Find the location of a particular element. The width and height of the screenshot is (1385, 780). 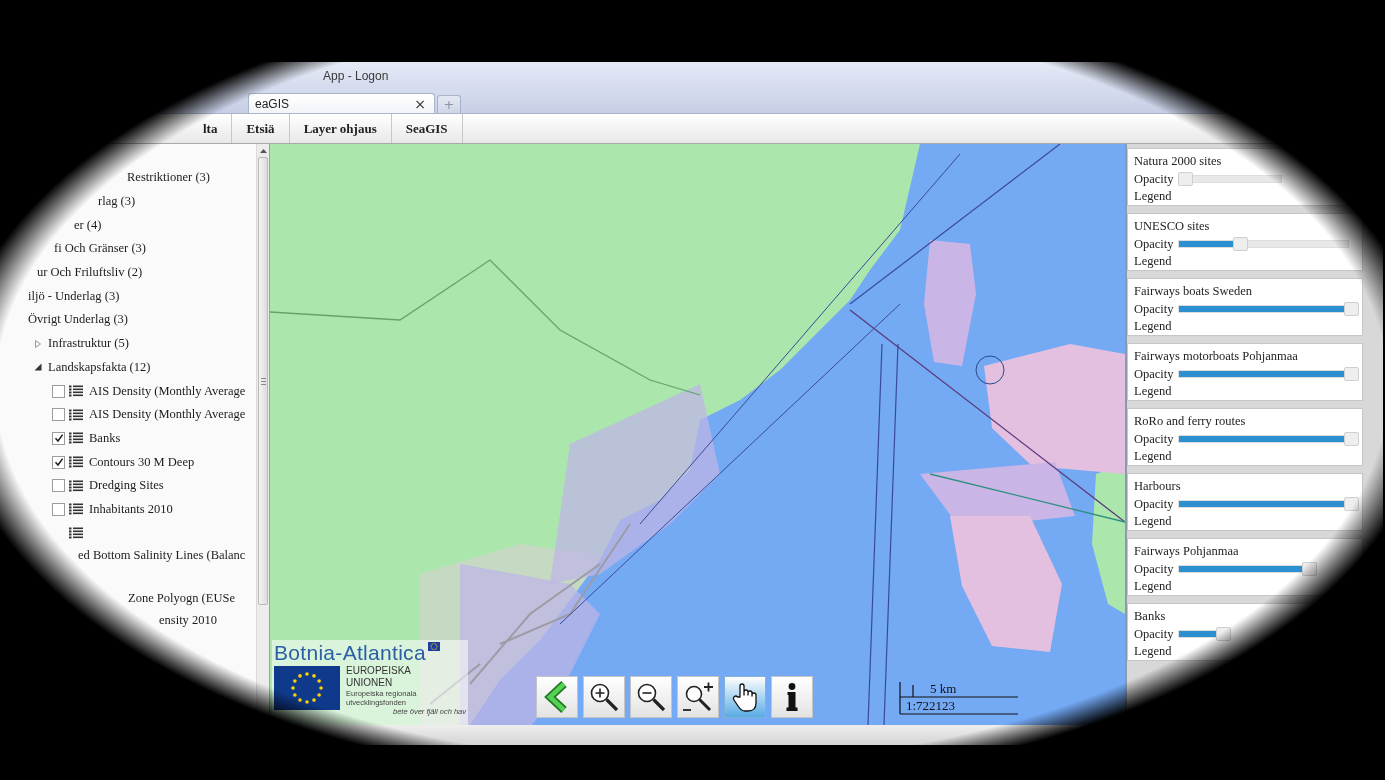

arrow-up-icon is located at coordinates (263, 151).